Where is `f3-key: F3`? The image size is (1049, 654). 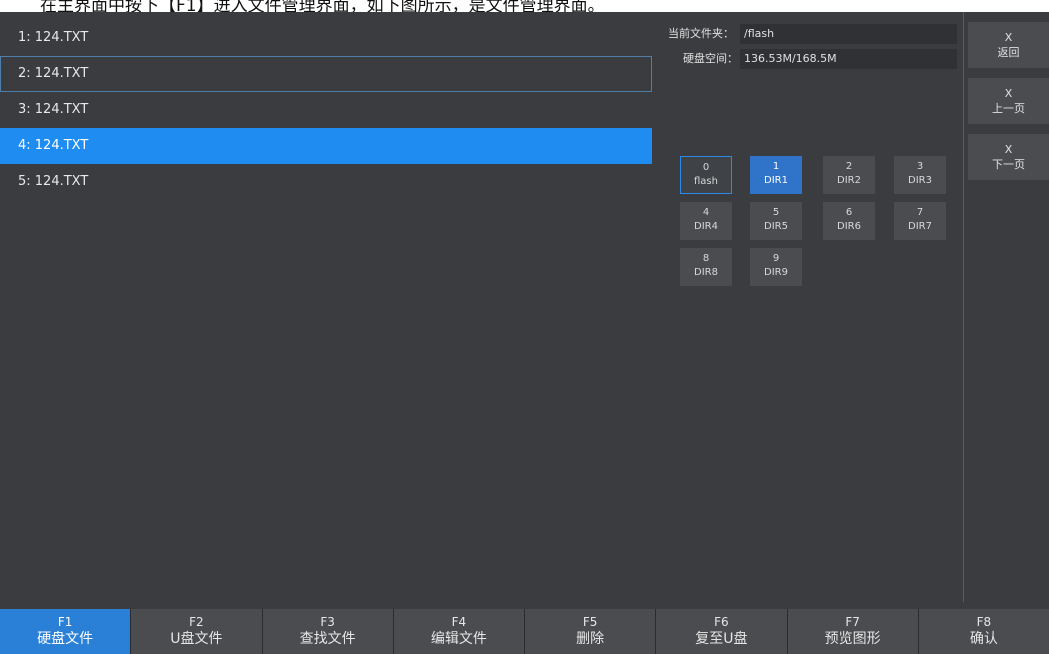 f3-key: F3 is located at coordinates (327, 622).